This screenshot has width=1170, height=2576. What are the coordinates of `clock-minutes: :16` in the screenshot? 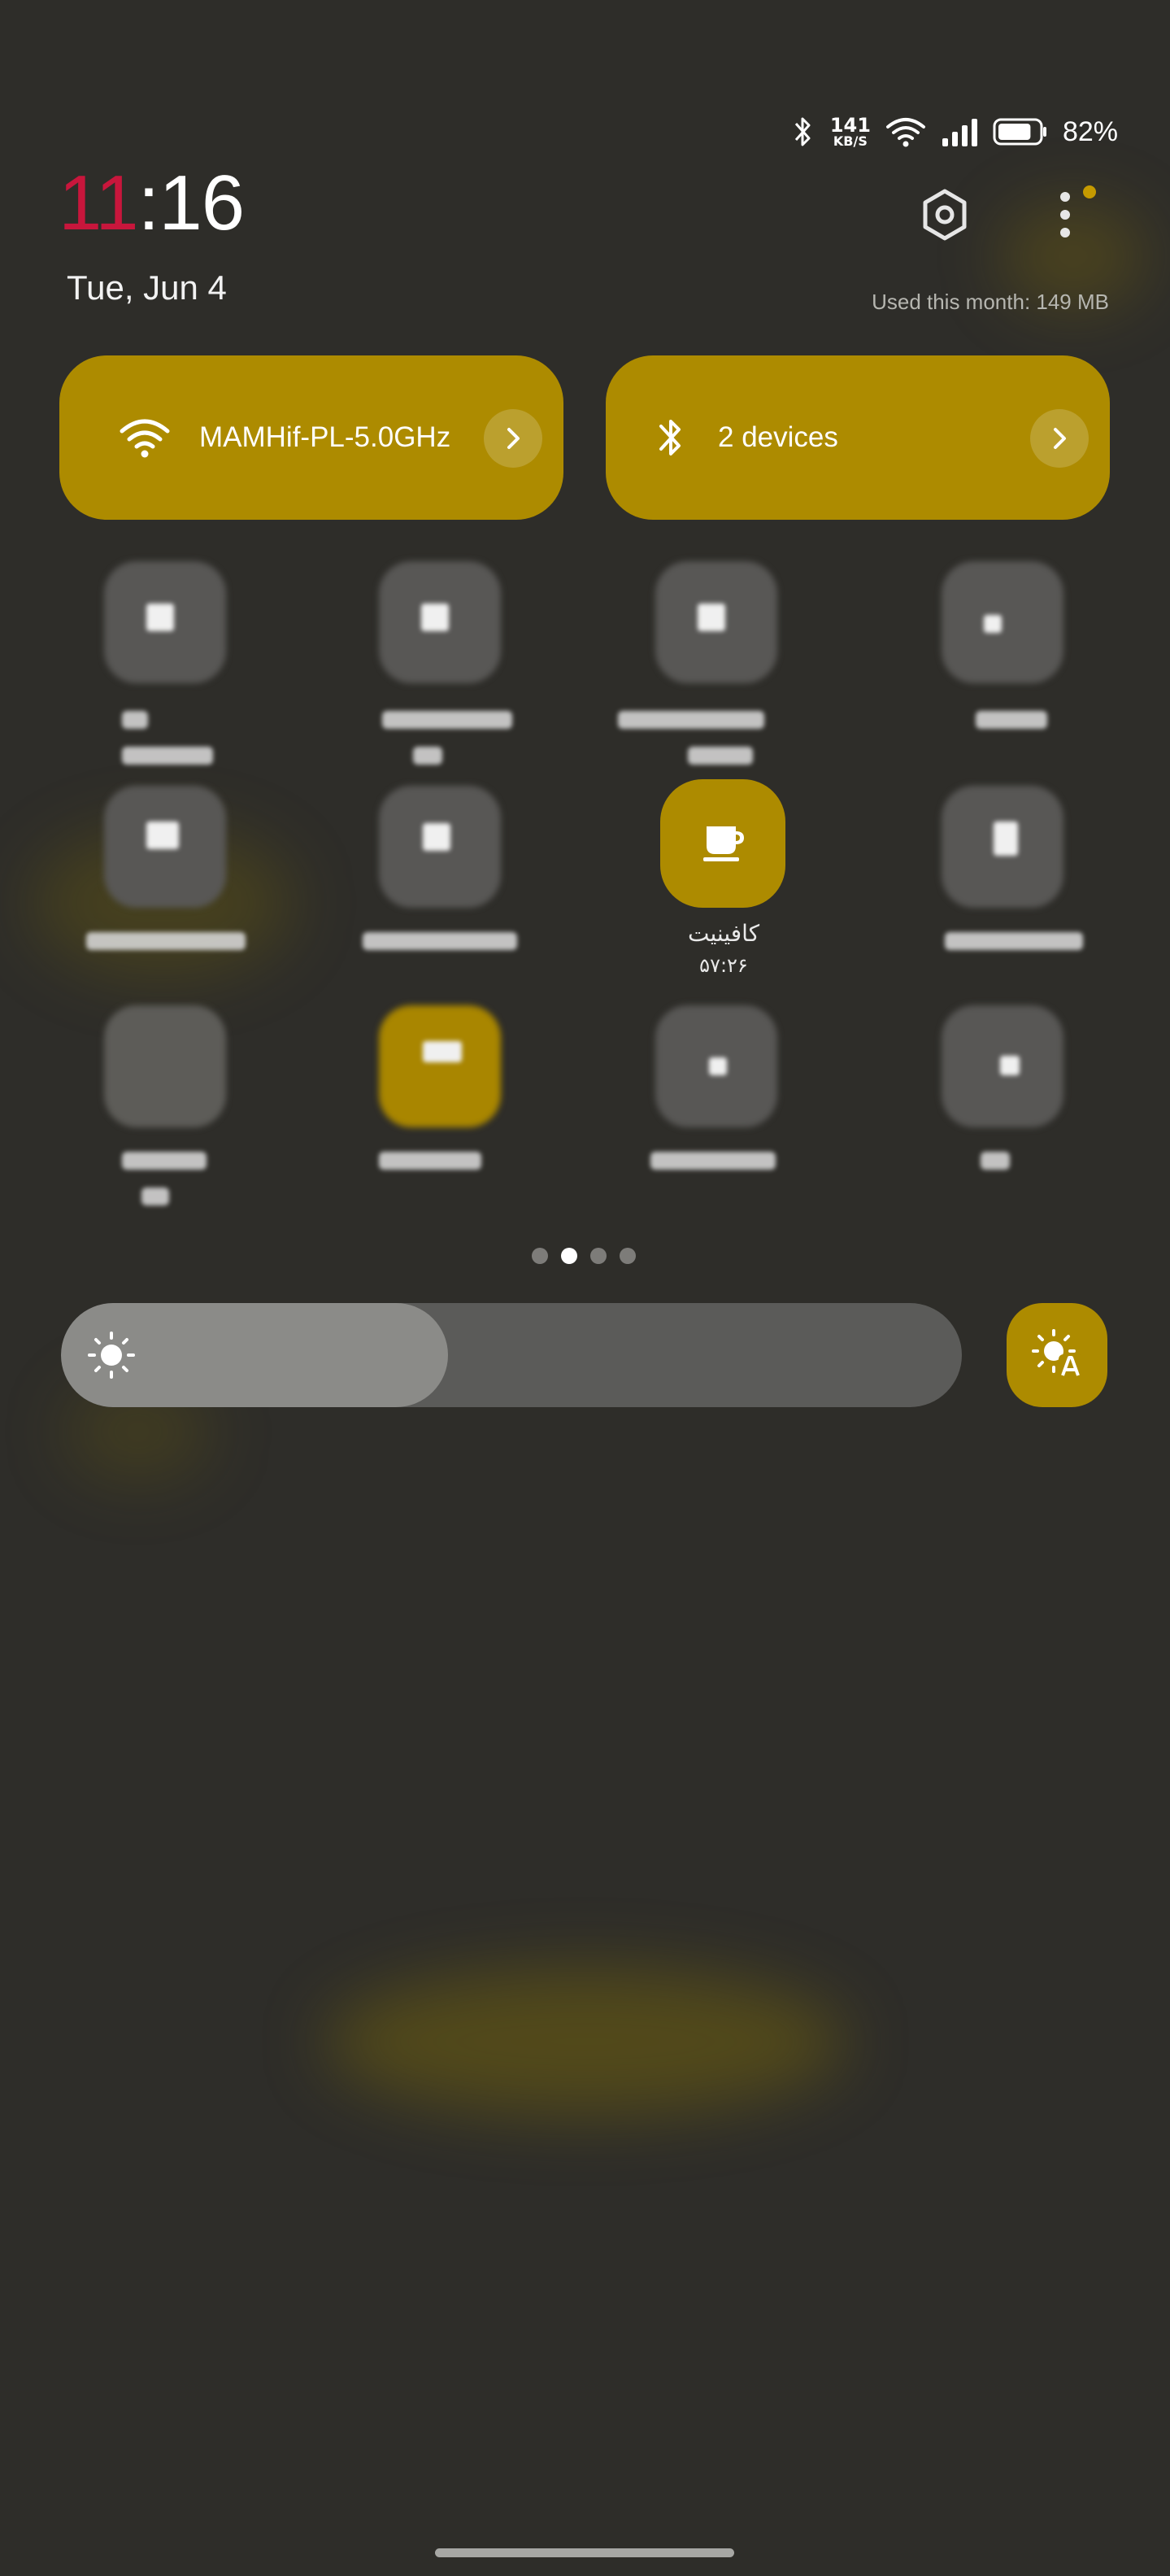 It's located at (191, 202).